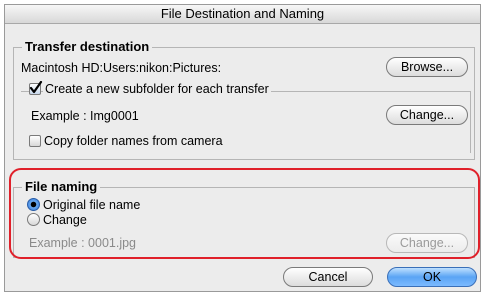  What do you see at coordinates (65, 220) in the screenshot?
I see `change-name-label: Change` at bounding box center [65, 220].